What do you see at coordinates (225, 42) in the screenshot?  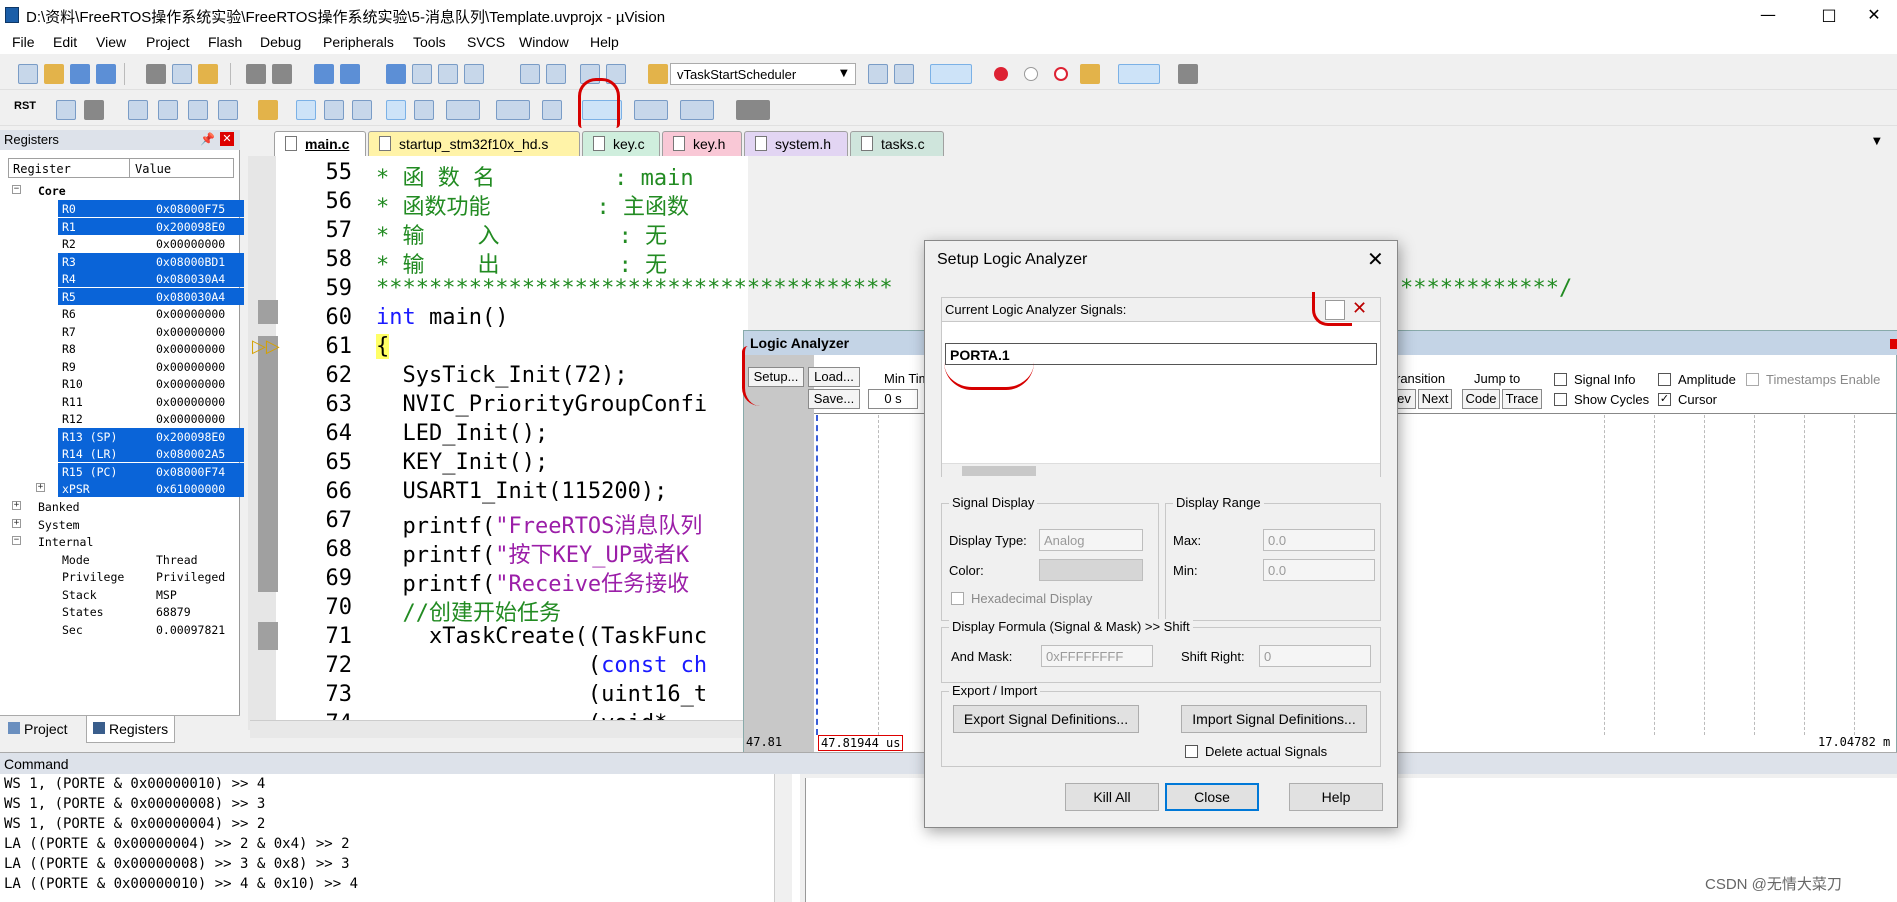 I see `menu-flash: Flash` at bounding box center [225, 42].